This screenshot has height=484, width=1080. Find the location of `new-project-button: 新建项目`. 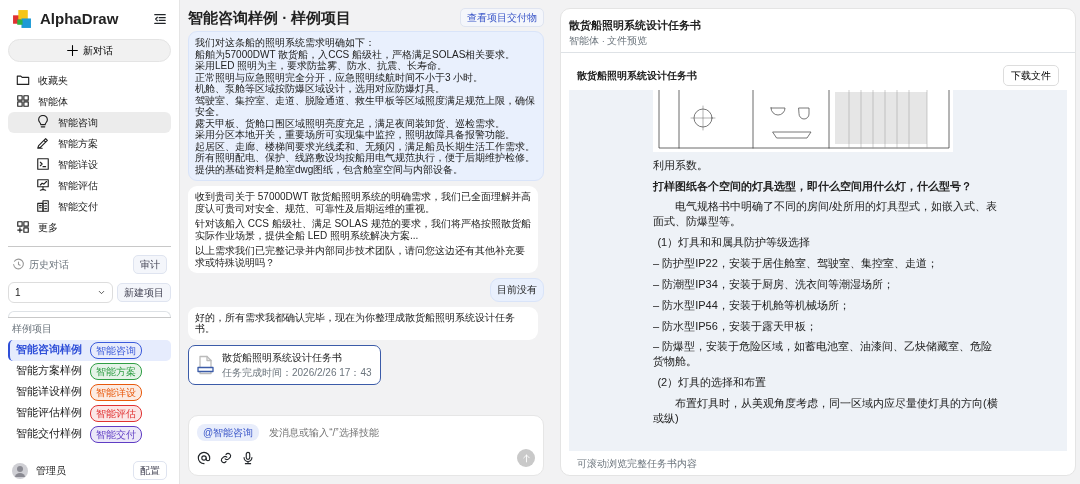

new-project-button: 新建项目 is located at coordinates (144, 292).